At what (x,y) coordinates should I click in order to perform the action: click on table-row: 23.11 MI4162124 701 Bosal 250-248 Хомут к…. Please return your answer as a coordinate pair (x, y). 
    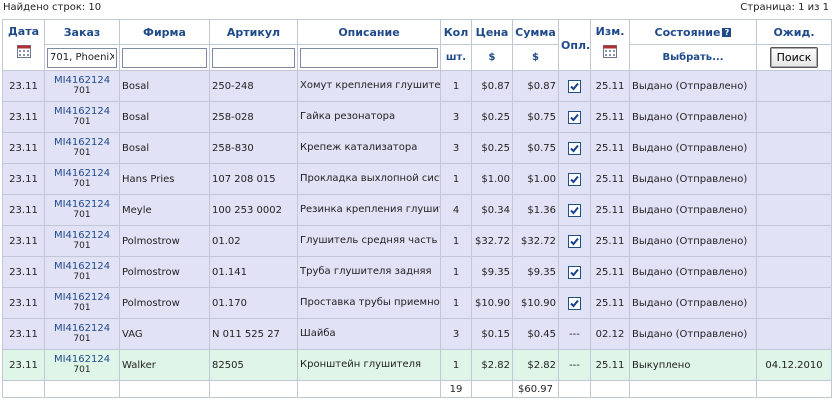
    Looking at the image, I should click on (417, 86).